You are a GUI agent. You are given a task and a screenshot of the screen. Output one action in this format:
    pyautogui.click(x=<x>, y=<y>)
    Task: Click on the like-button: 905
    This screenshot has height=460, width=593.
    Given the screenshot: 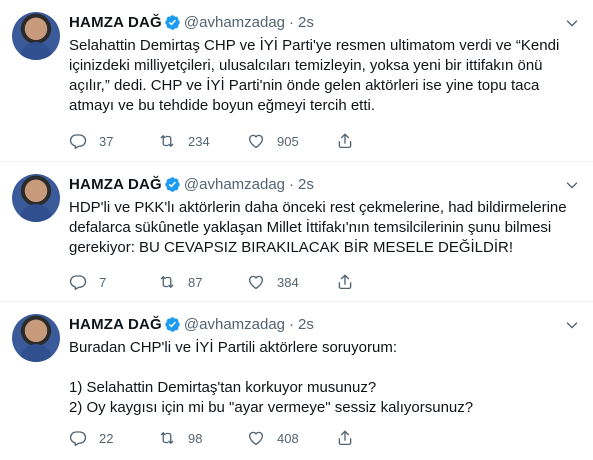 What is the action you would take?
    pyautogui.click(x=291, y=141)
    